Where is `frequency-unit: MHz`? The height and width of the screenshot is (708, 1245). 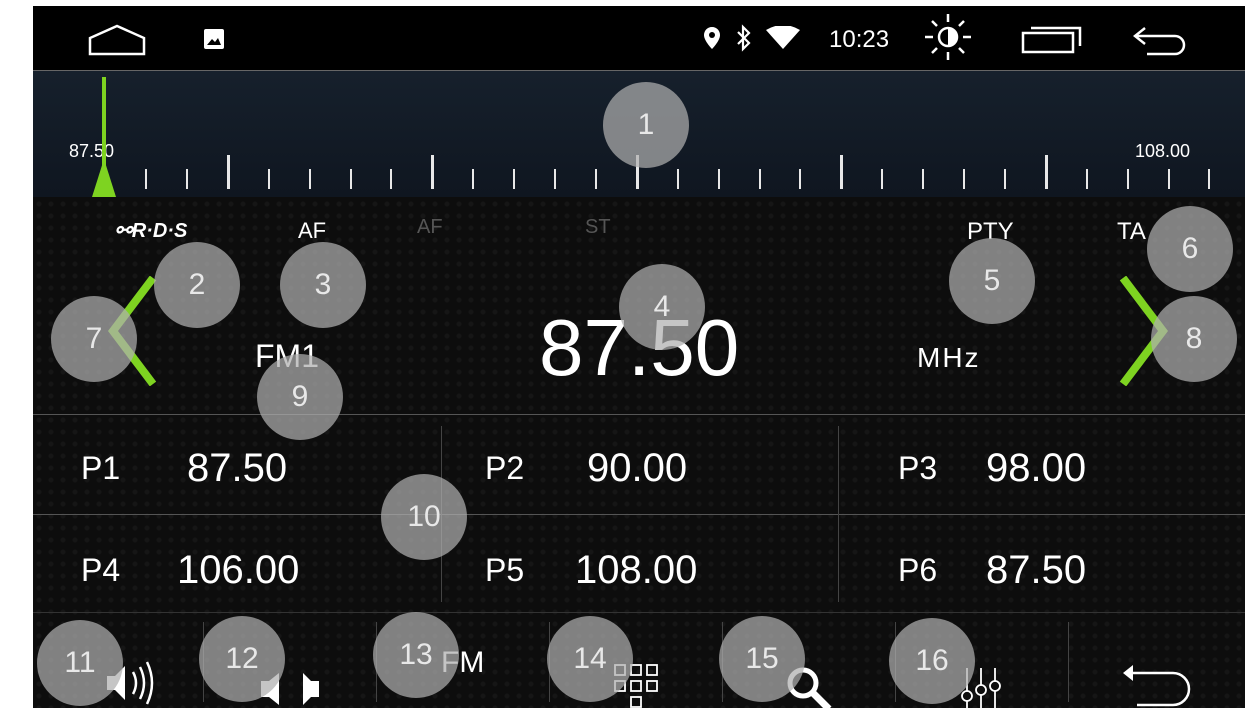
frequency-unit: MHz is located at coordinates (949, 357).